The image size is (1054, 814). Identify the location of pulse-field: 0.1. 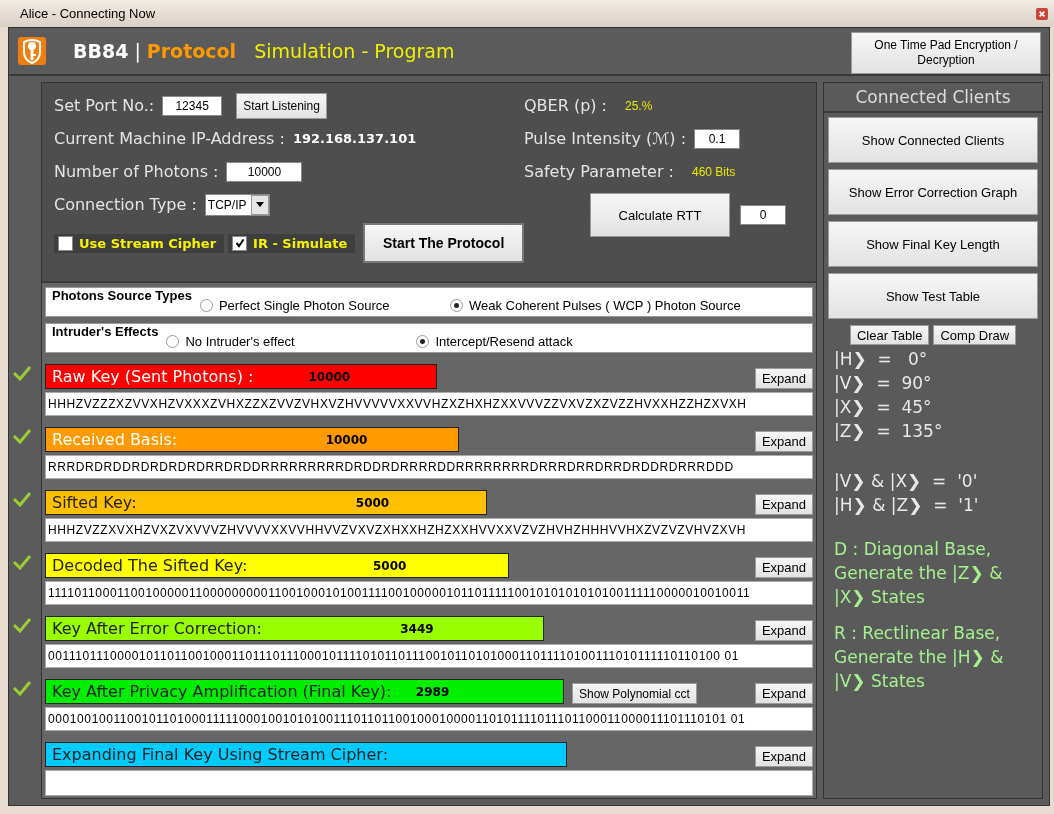
(717, 138).